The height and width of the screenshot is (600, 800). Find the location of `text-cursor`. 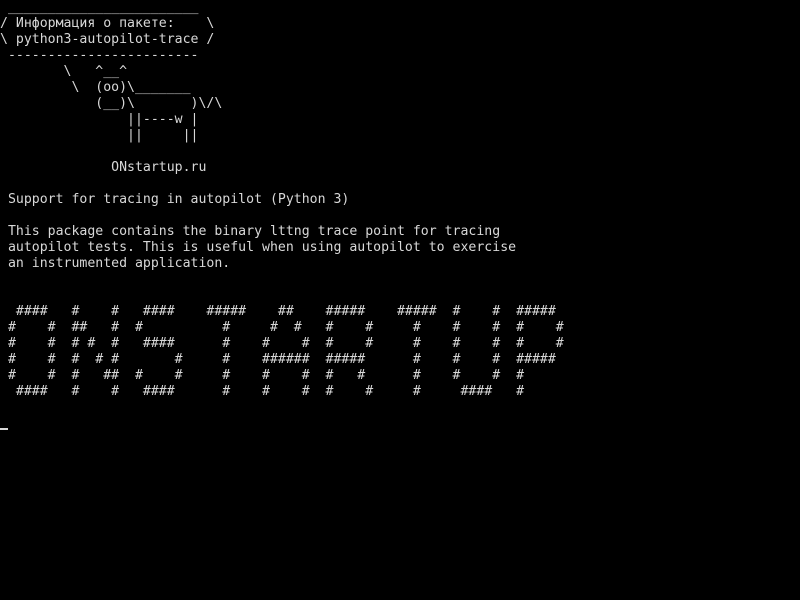

text-cursor is located at coordinates (4, 429).